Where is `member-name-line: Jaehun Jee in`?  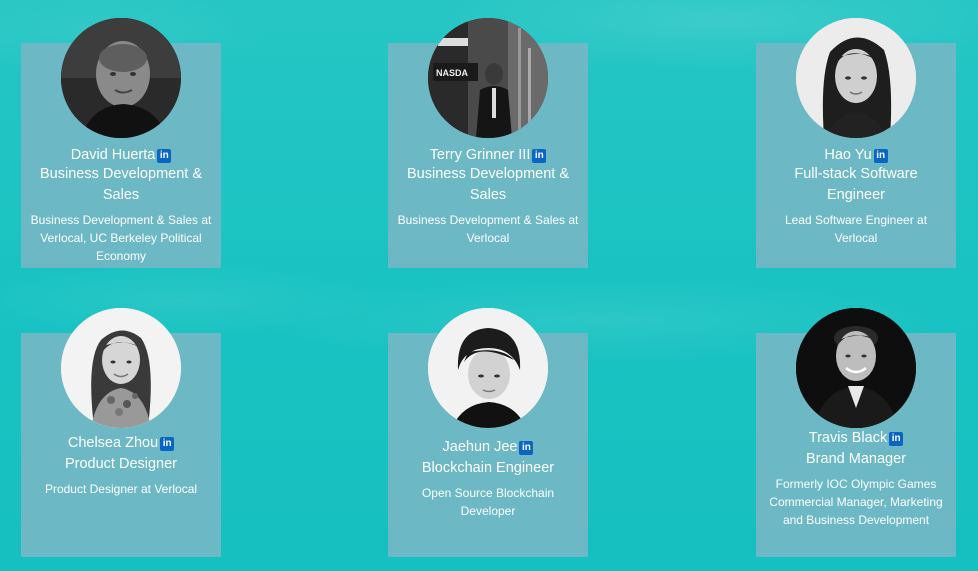 member-name-line: Jaehun Jee in is located at coordinates (488, 447).